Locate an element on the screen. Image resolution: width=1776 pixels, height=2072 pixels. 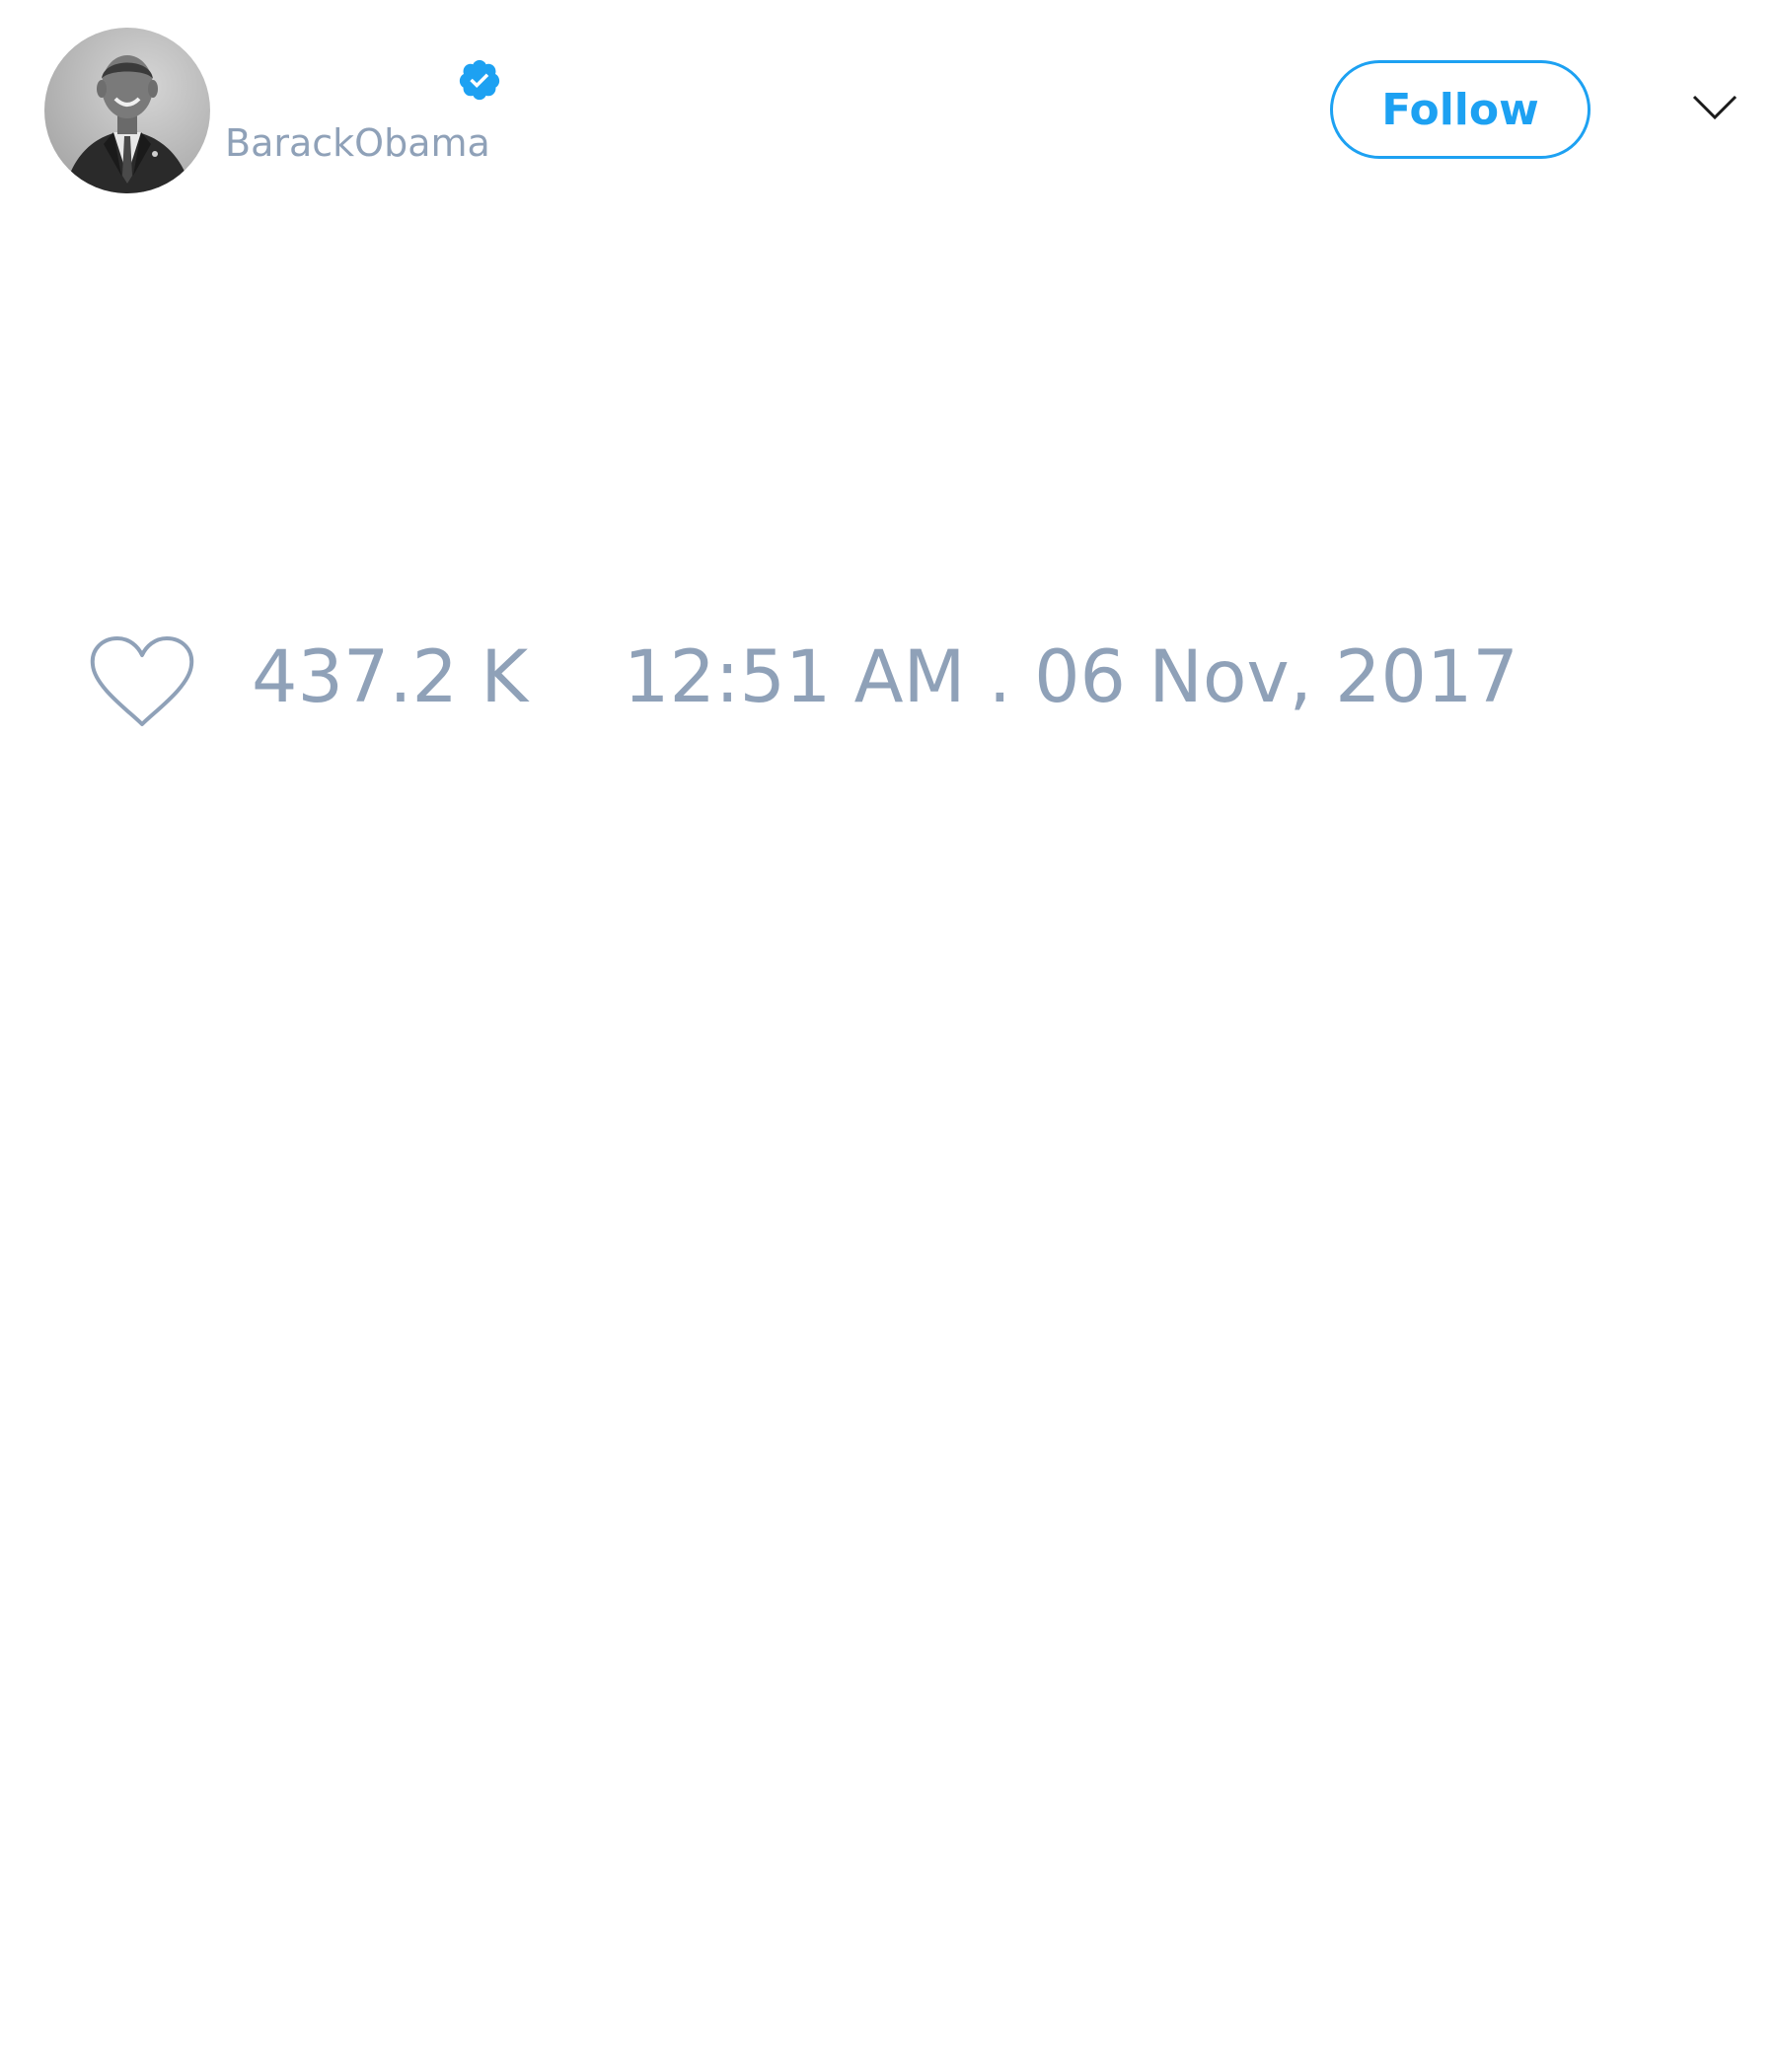
chevron-down-icon is located at coordinates (1715, 108).